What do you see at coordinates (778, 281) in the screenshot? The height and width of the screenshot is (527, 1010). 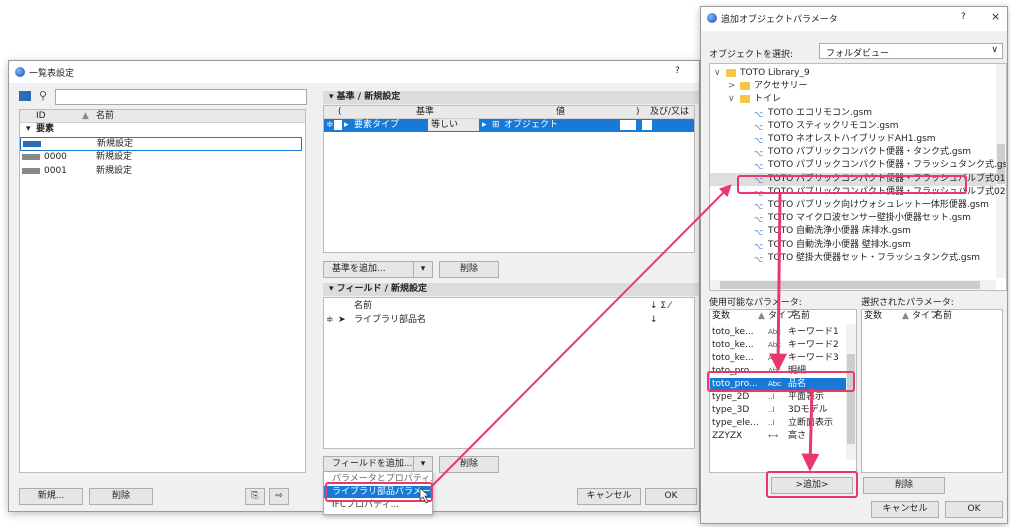 I see `arrow-tree-to-parameter` at bounding box center [778, 281].